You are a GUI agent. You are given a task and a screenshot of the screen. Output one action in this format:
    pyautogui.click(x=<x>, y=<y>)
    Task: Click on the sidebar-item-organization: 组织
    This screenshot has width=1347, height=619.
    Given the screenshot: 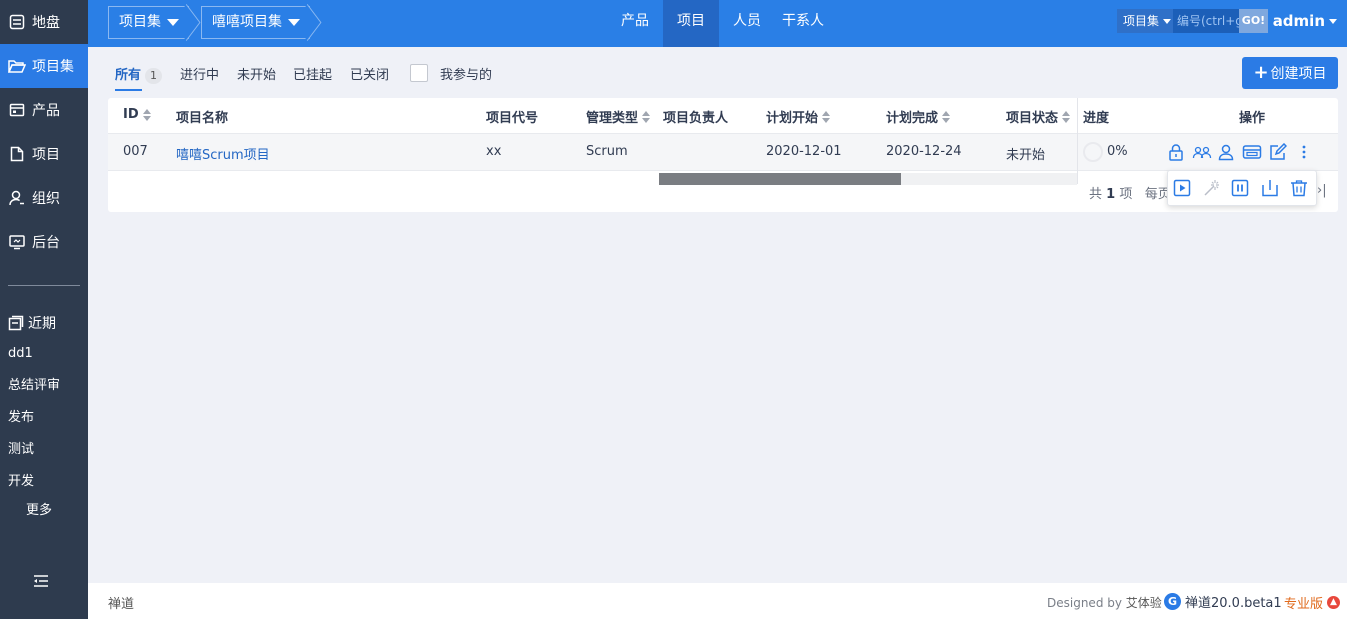 What is the action you would take?
    pyautogui.click(x=44, y=198)
    